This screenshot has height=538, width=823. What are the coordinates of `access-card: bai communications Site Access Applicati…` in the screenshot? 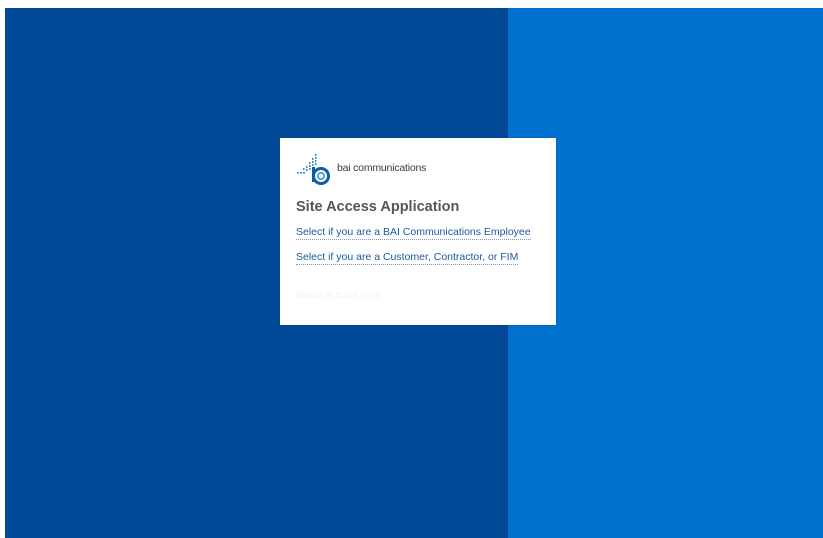 It's located at (418, 231).